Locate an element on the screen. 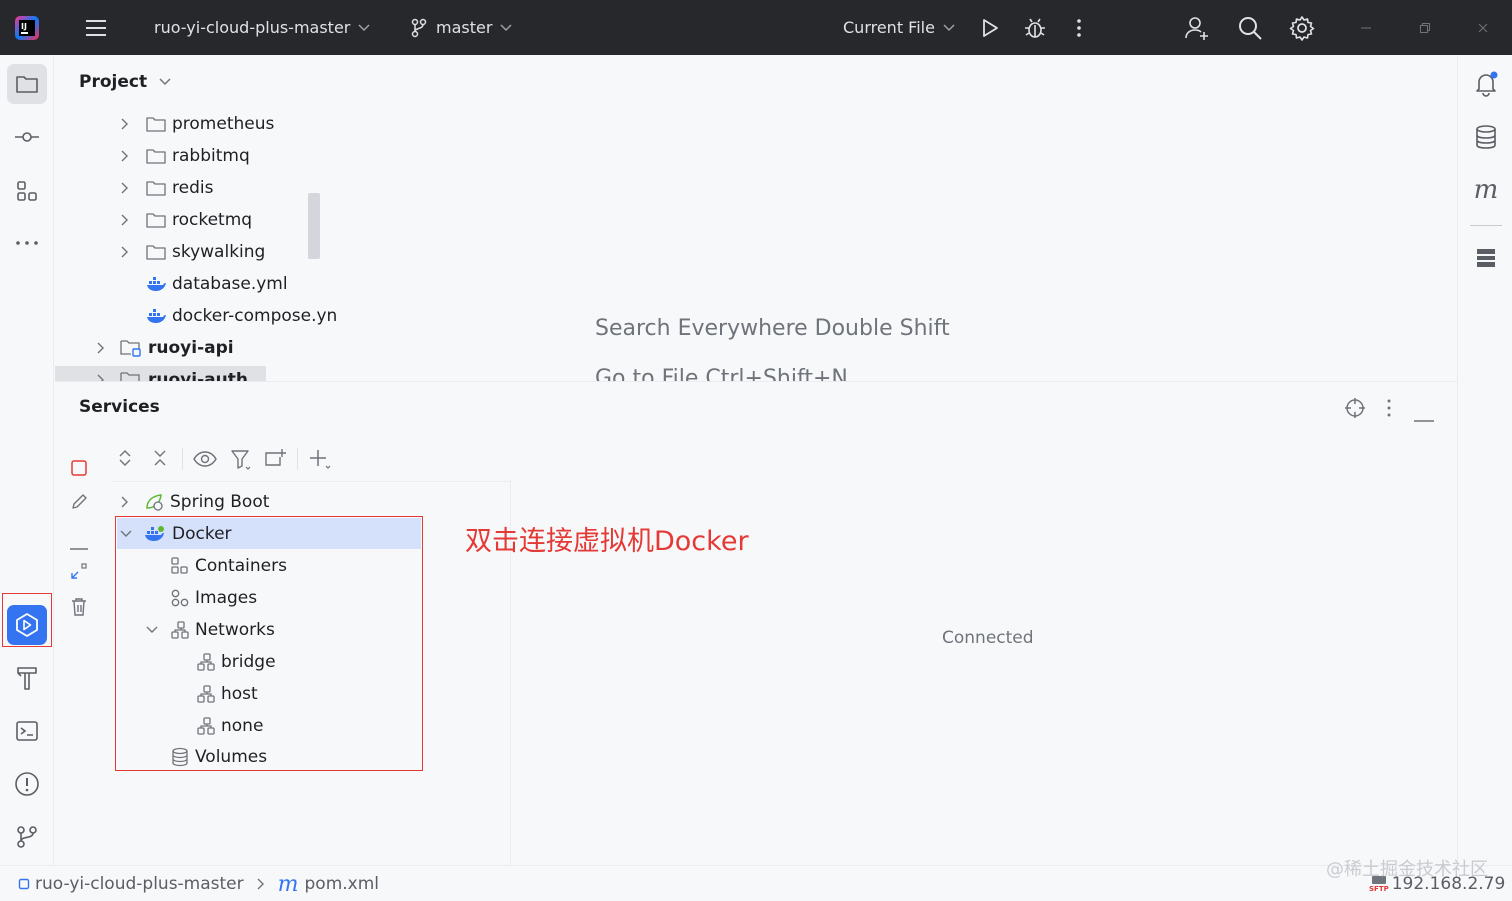 The width and height of the screenshot is (1512, 901). tree-item-label: redis is located at coordinates (193, 188).